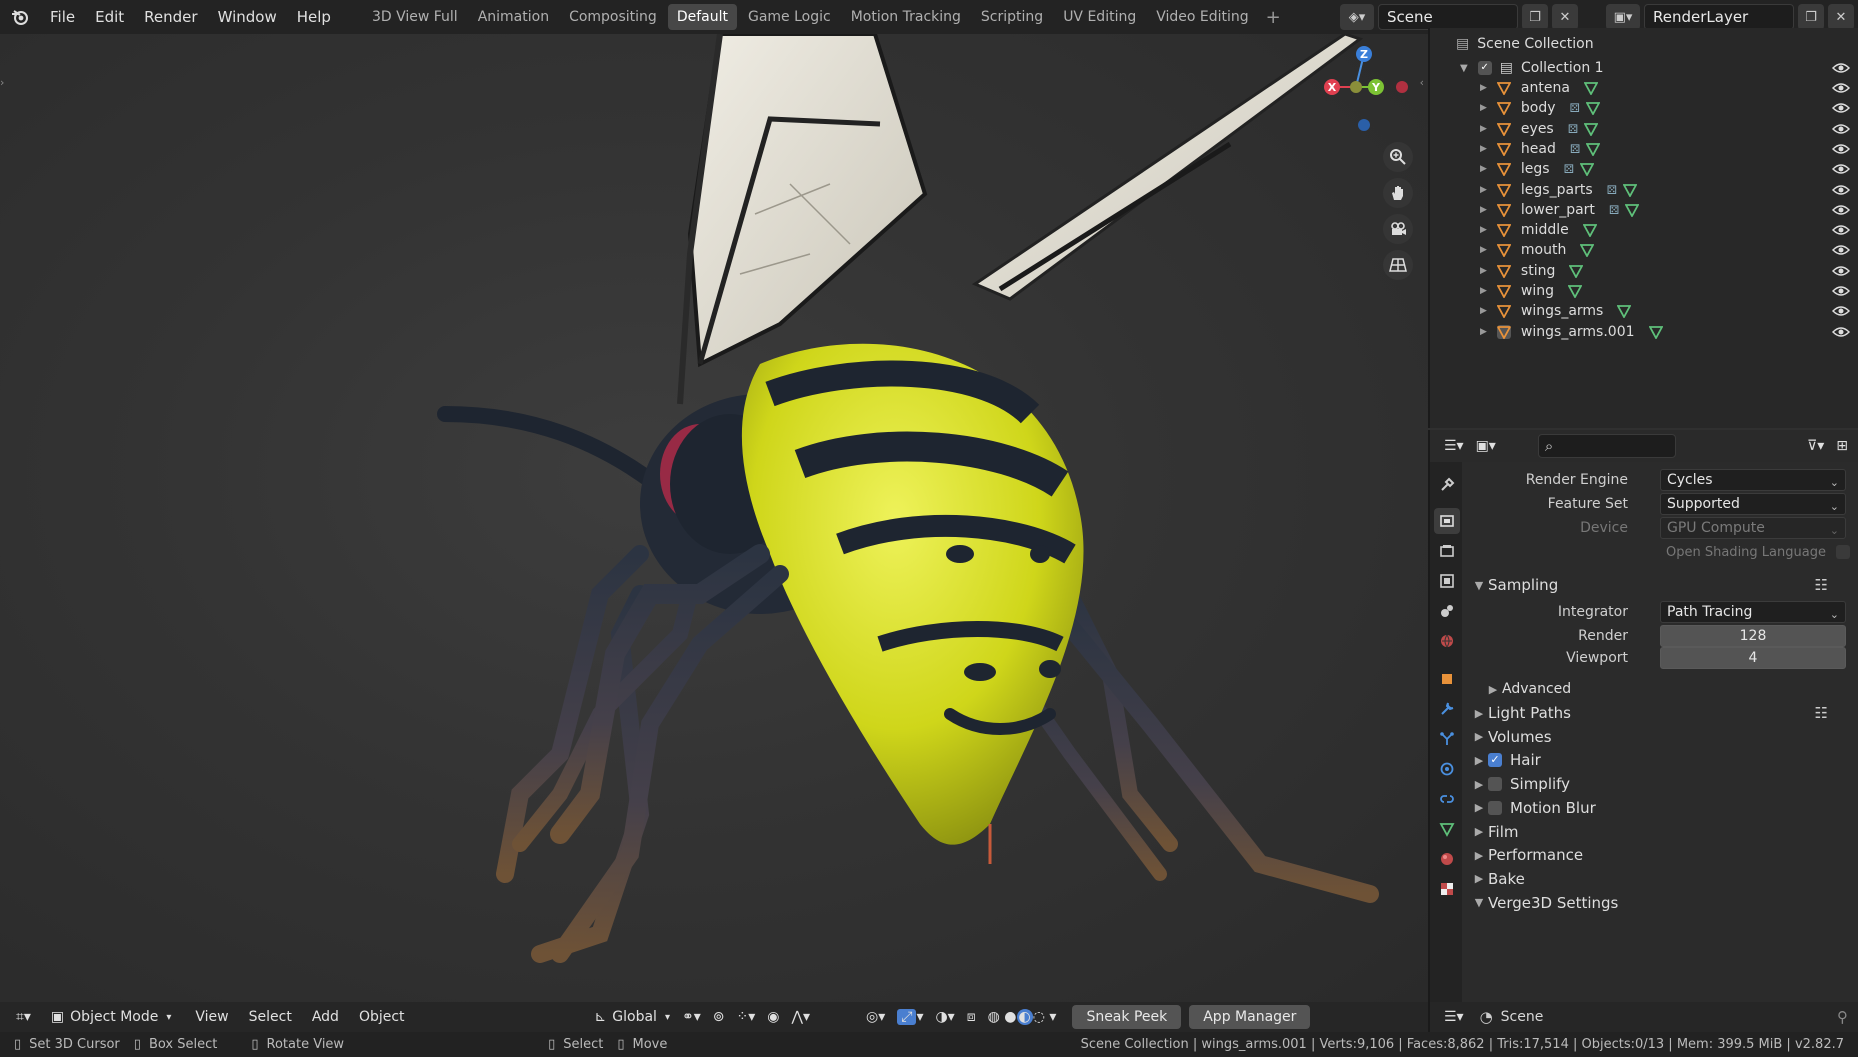 The height and width of the screenshot is (1057, 1858). I want to click on scene-name-field: Scene, so click(1448, 17).